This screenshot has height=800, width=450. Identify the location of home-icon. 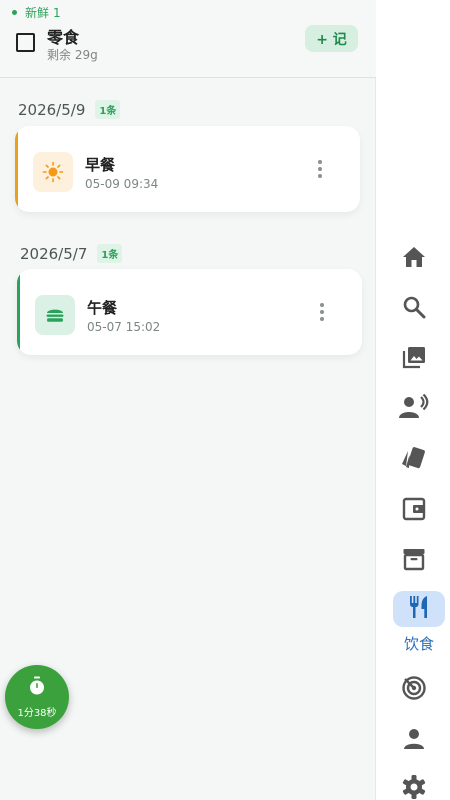
(414, 257).